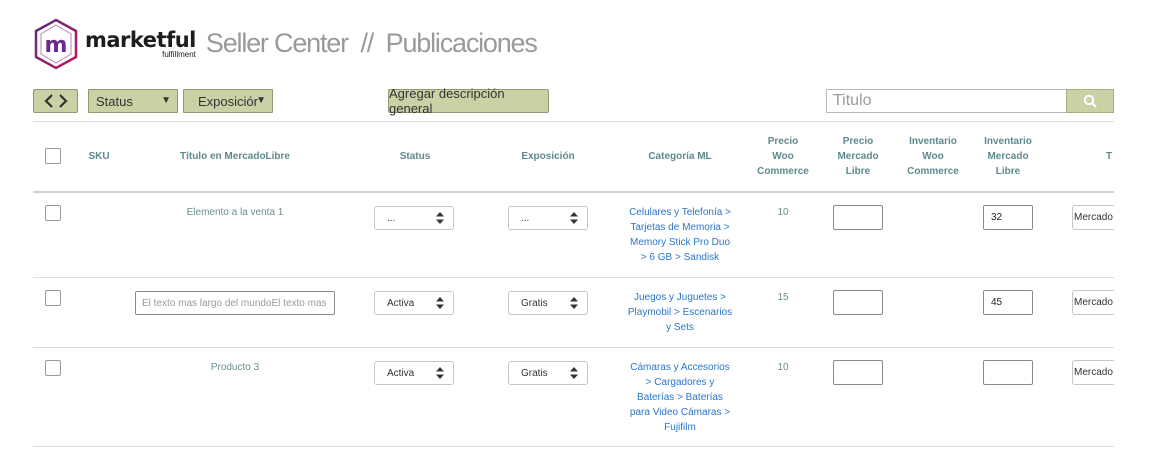  I want to click on svg-text: m, so click(56, 45).